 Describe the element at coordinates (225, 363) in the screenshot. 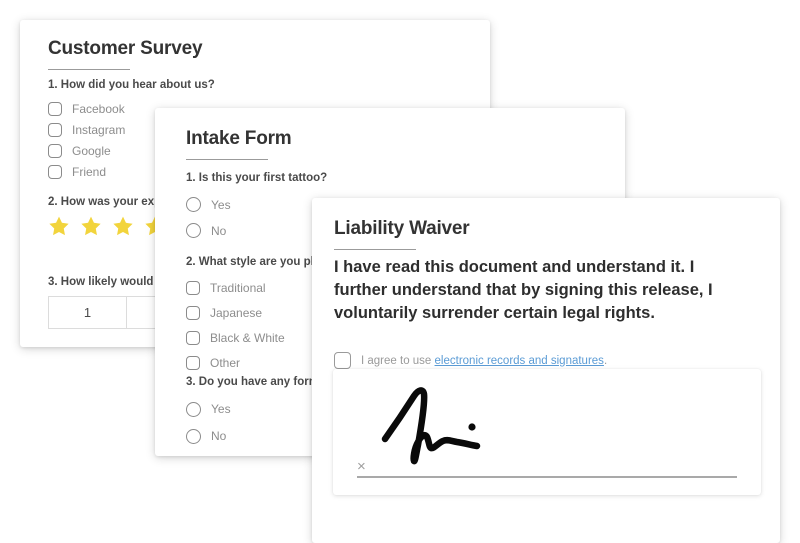

I see `option-label: Other` at that location.